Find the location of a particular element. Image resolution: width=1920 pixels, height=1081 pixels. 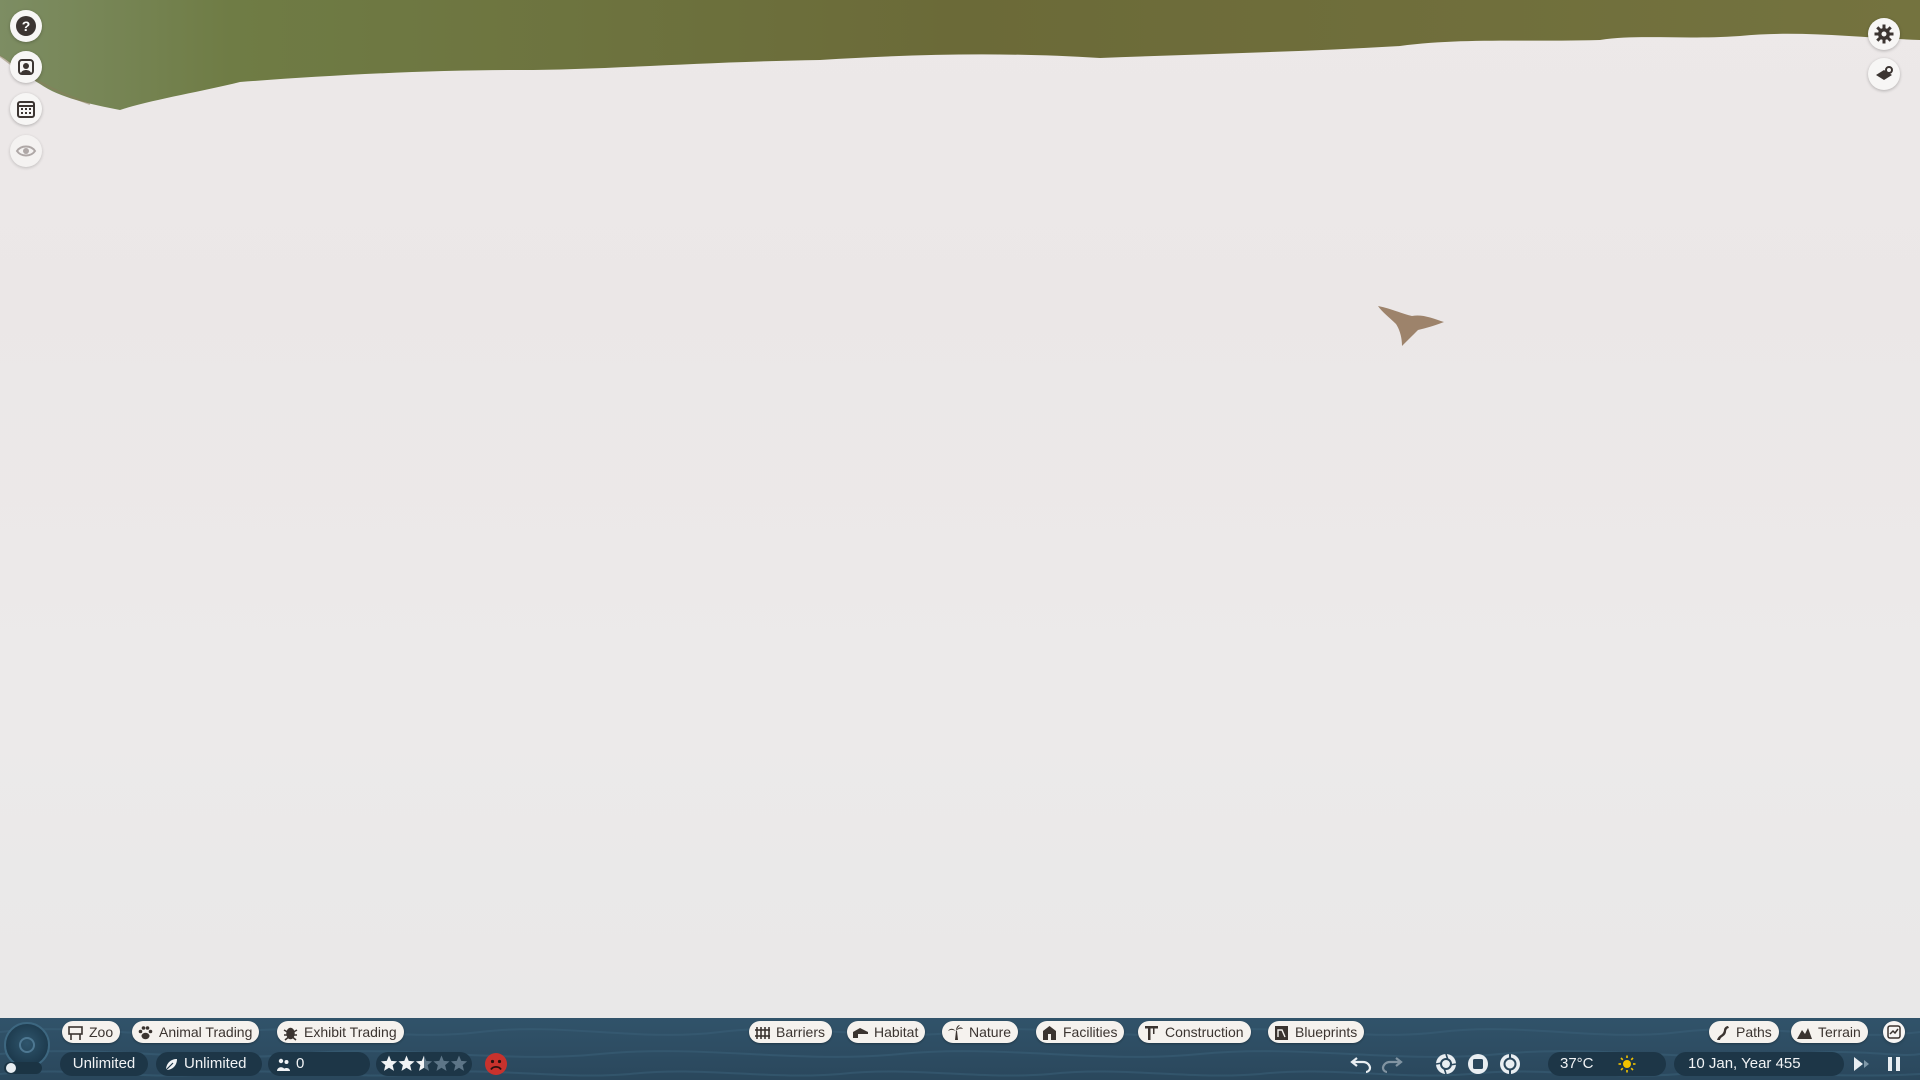

undo-icon is located at coordinates (1361, 1065).